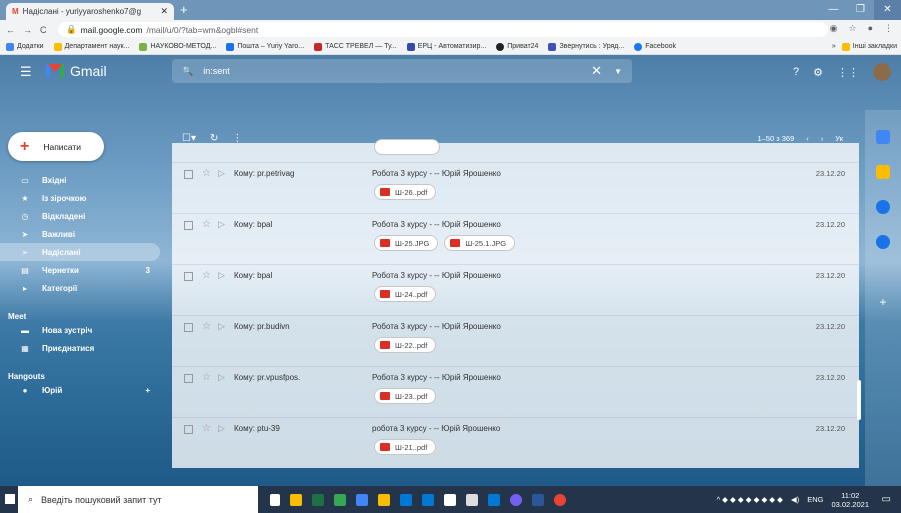  I want to click on sidebar-item-important: ➤ Важливі, so click(80, 234).